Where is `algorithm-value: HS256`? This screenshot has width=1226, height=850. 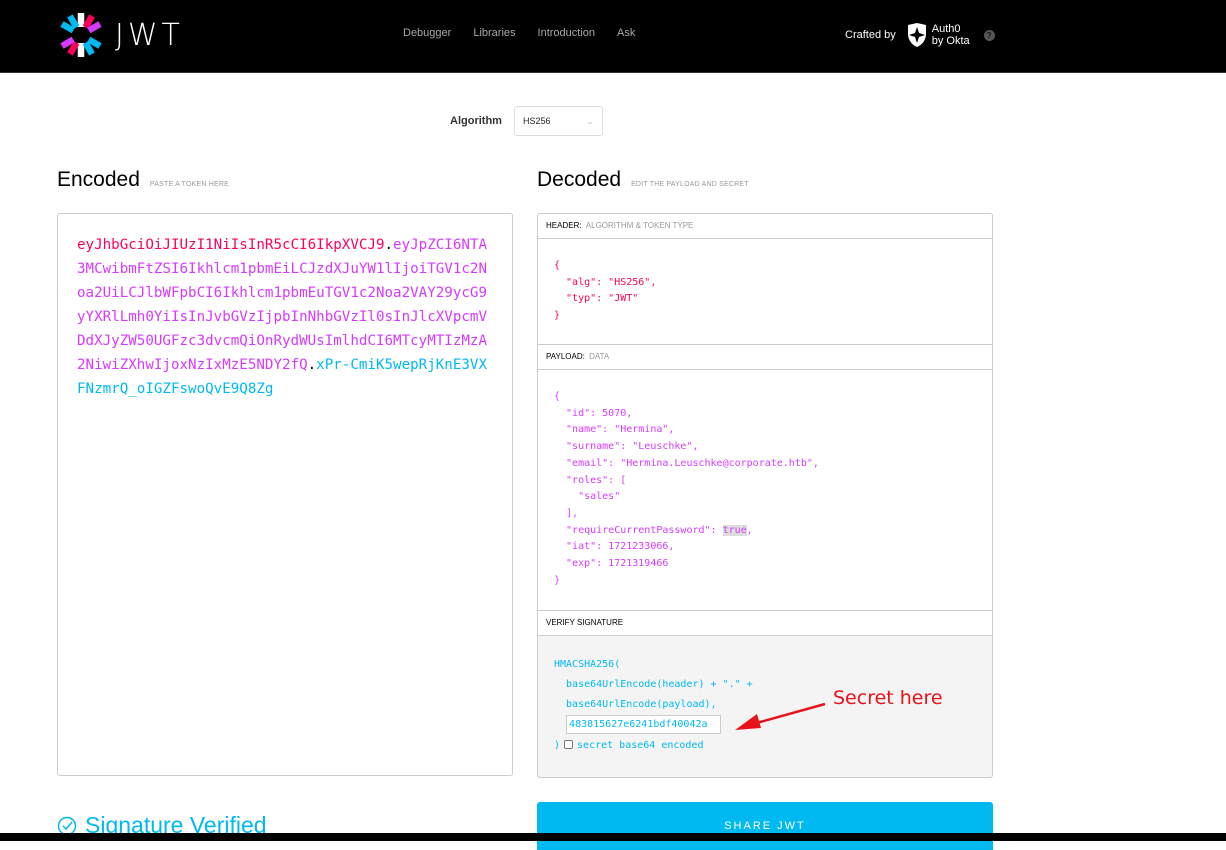
algorithm-value: HS256 is located at coordinates (536, 121).